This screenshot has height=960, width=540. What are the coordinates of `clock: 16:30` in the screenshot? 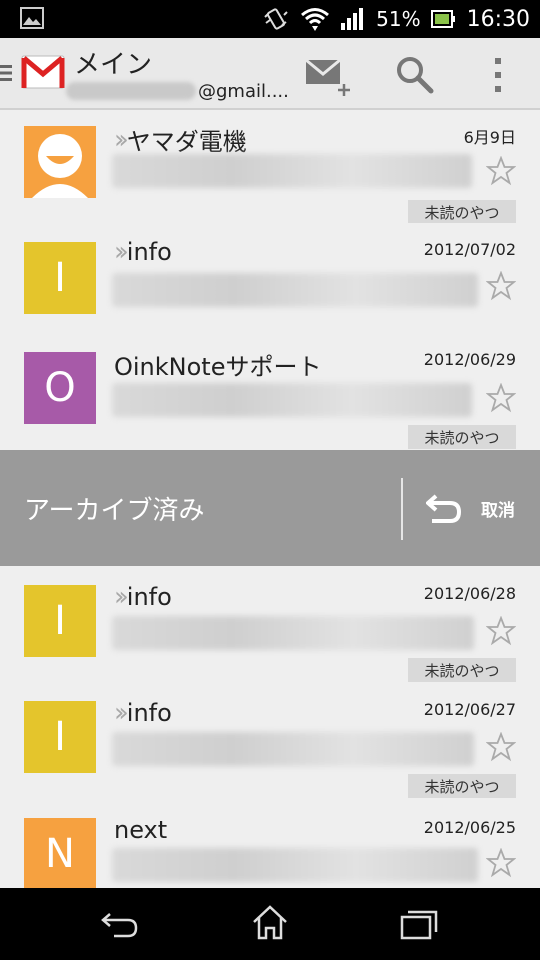 It's located at (498, 19).